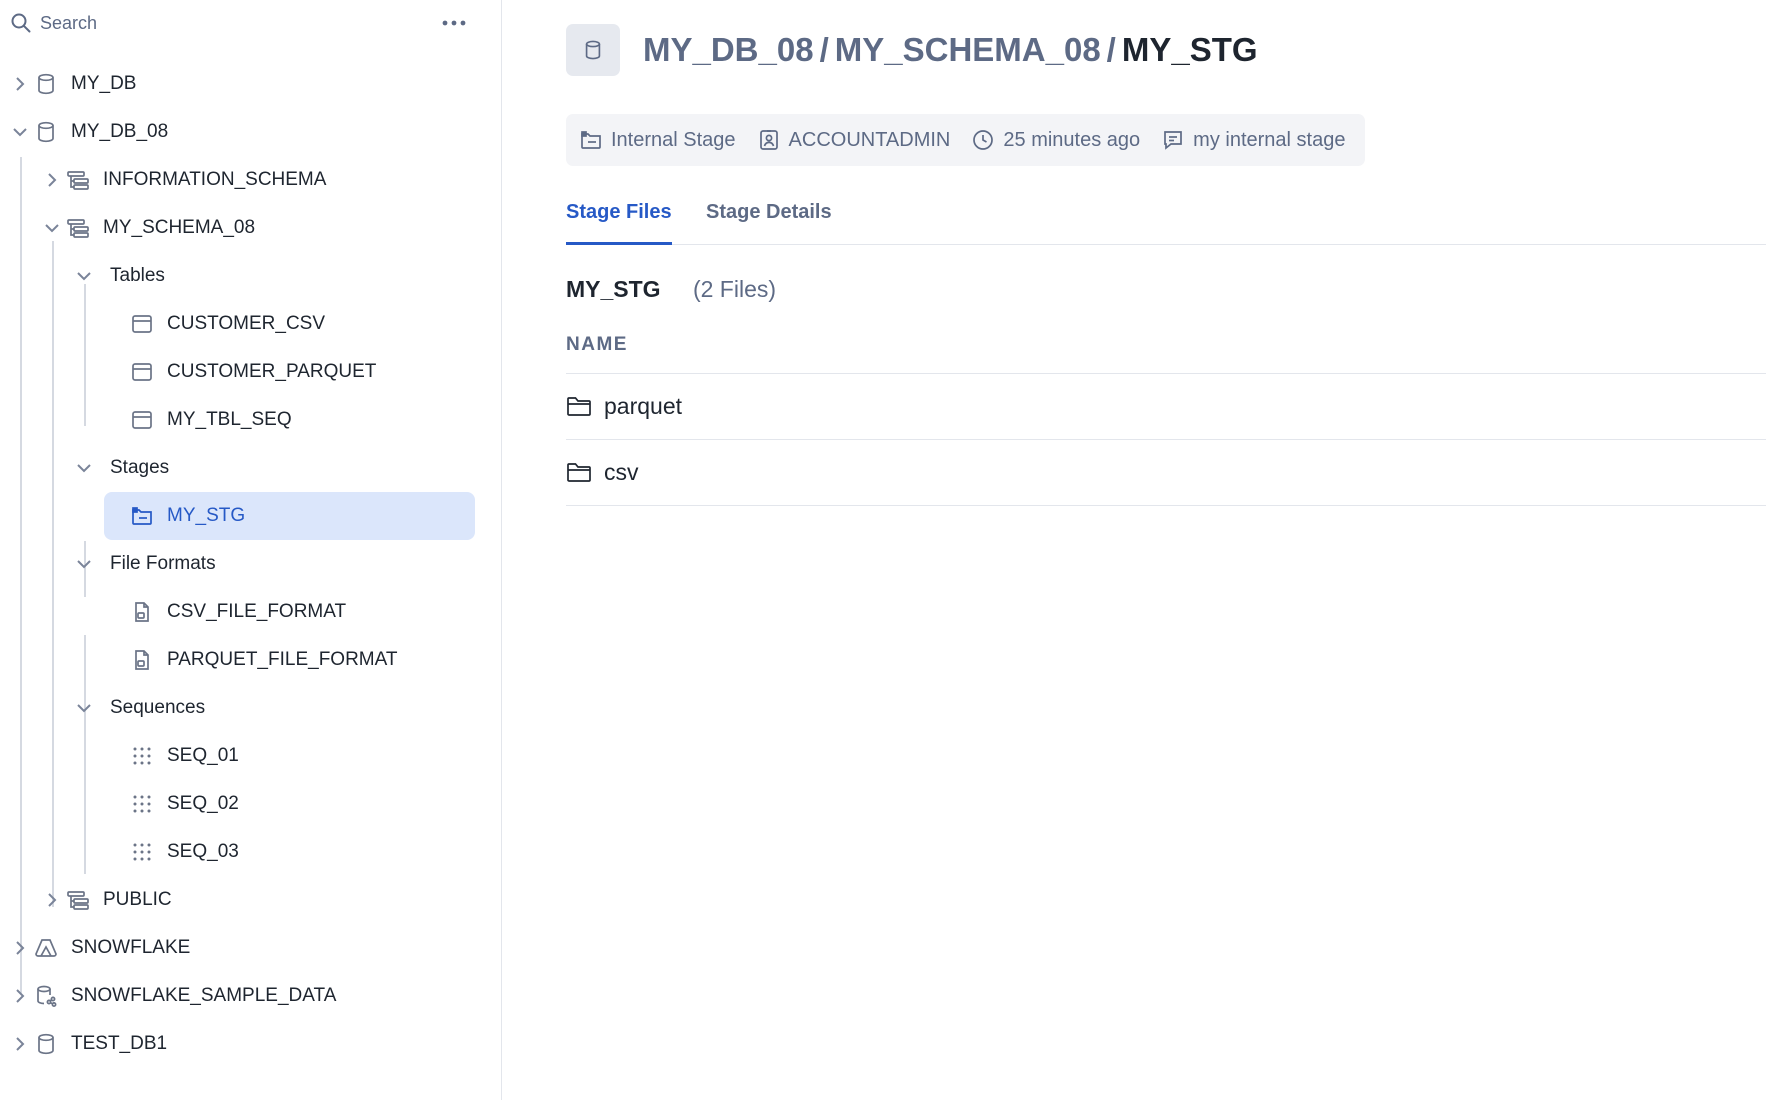 This screenshot has width=1766, height=1100. Describe the element at coordinates (289, 516) in the screenshot. I see `tree-item-my-stg: MY_STG` at that location.